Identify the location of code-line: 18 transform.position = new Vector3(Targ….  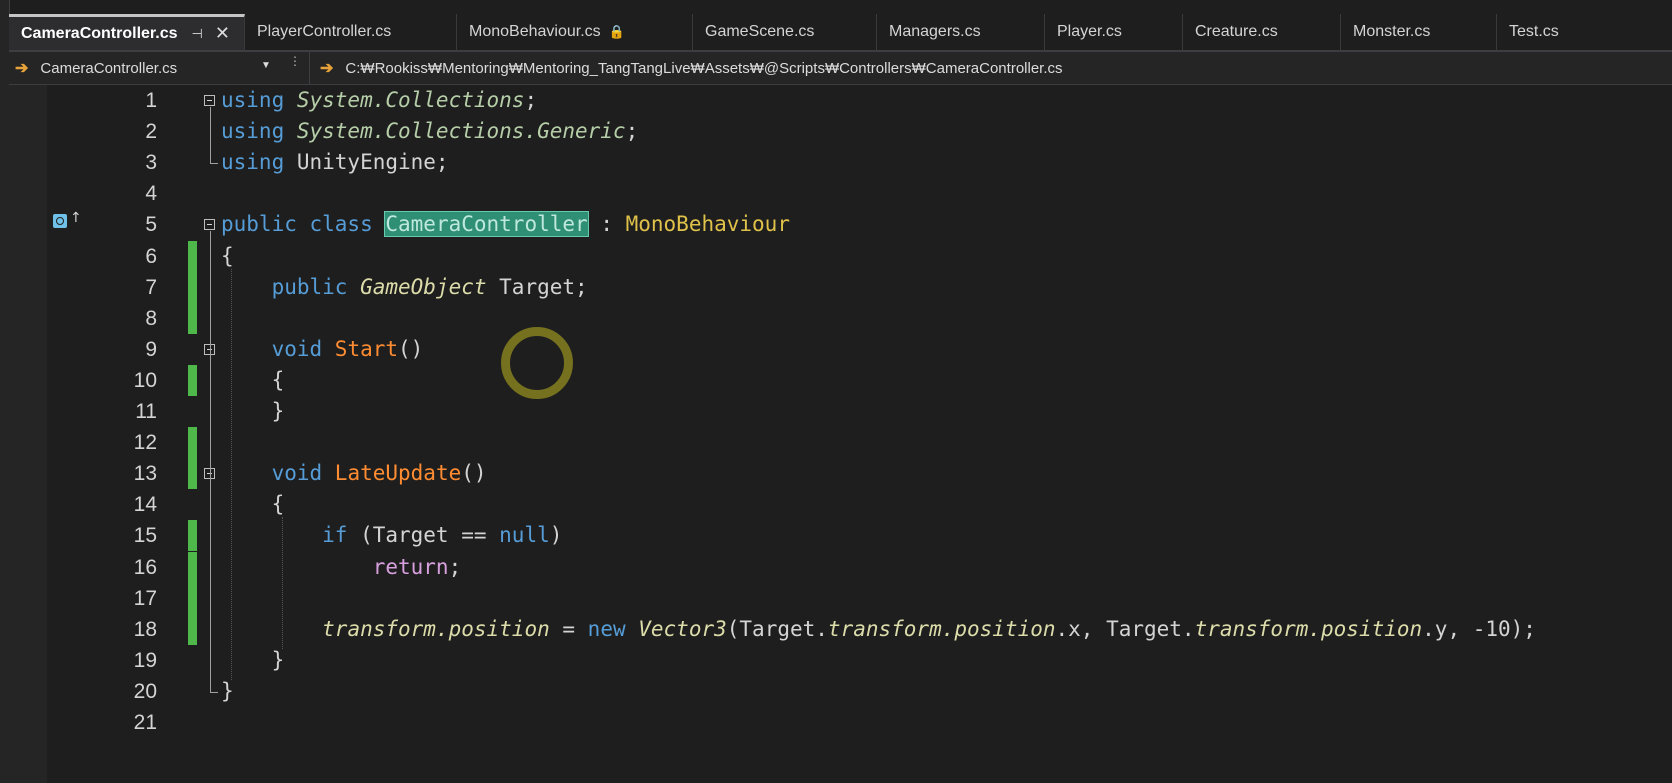
(840, 629).